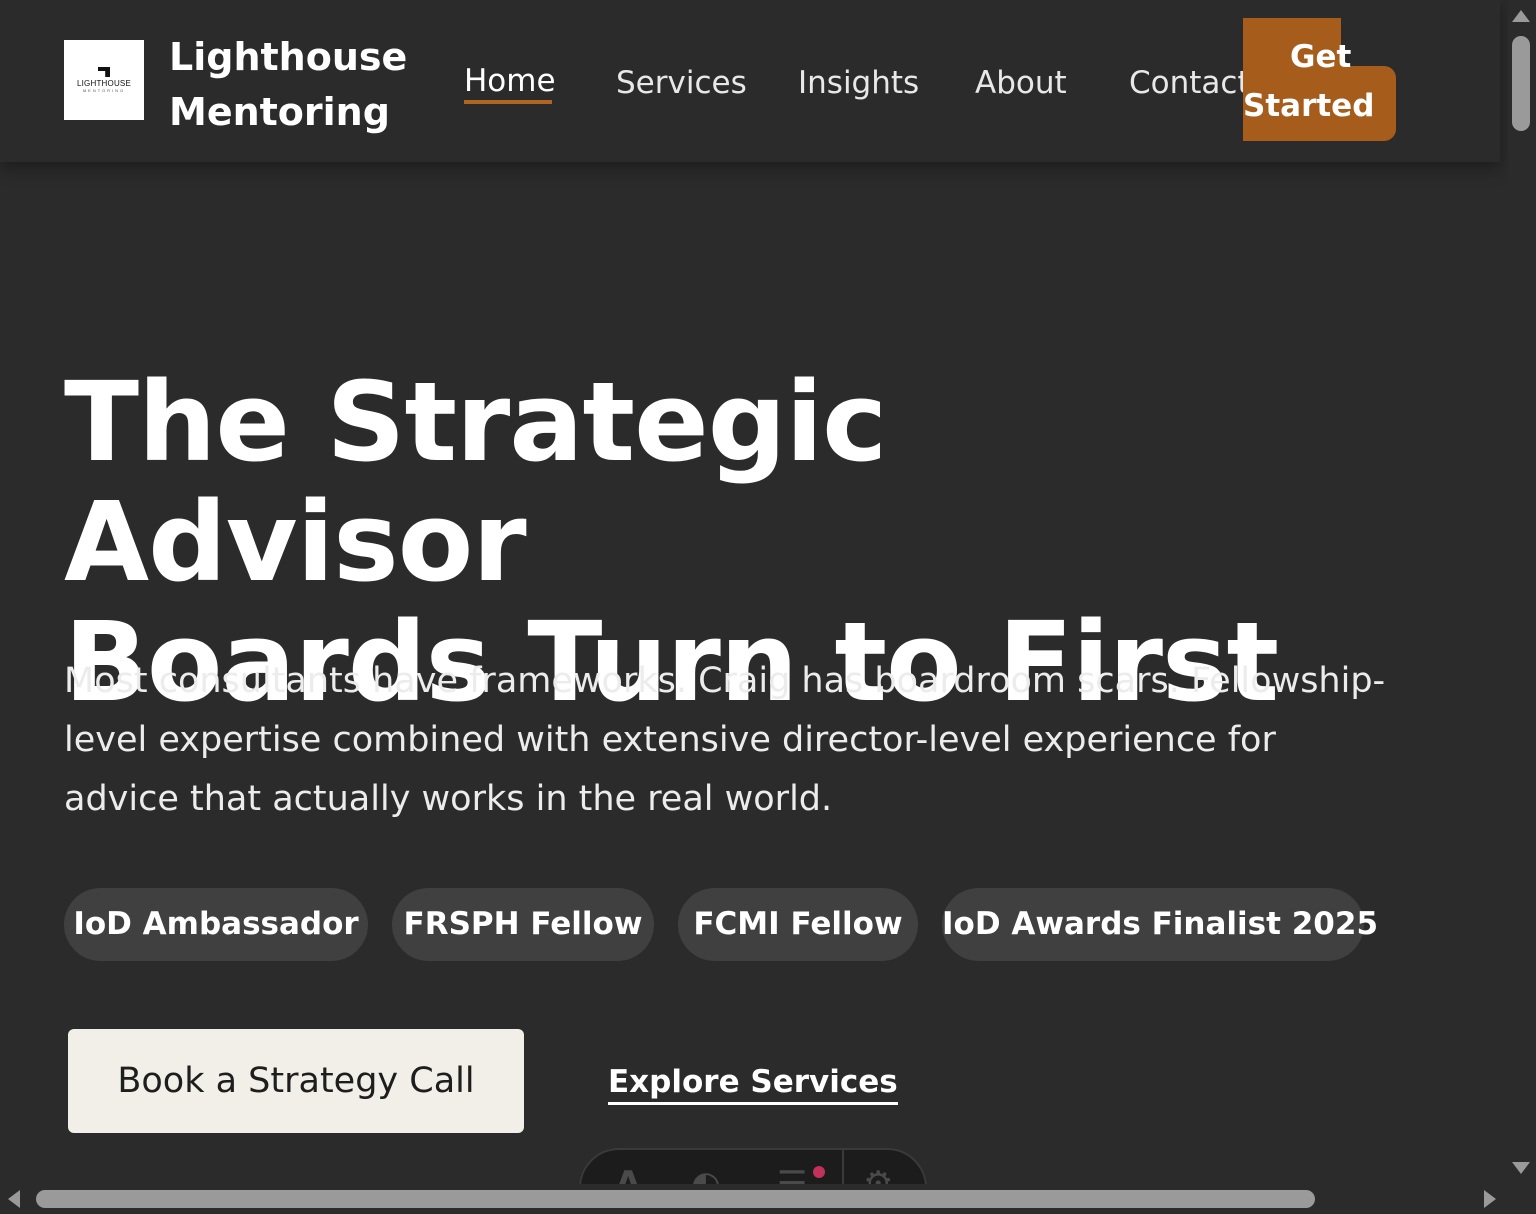 This screenshot has width=1536, height=1214. Describe the element at coordinates (510, 81) in the screenshot. I see `nav-home: Home` at that location.